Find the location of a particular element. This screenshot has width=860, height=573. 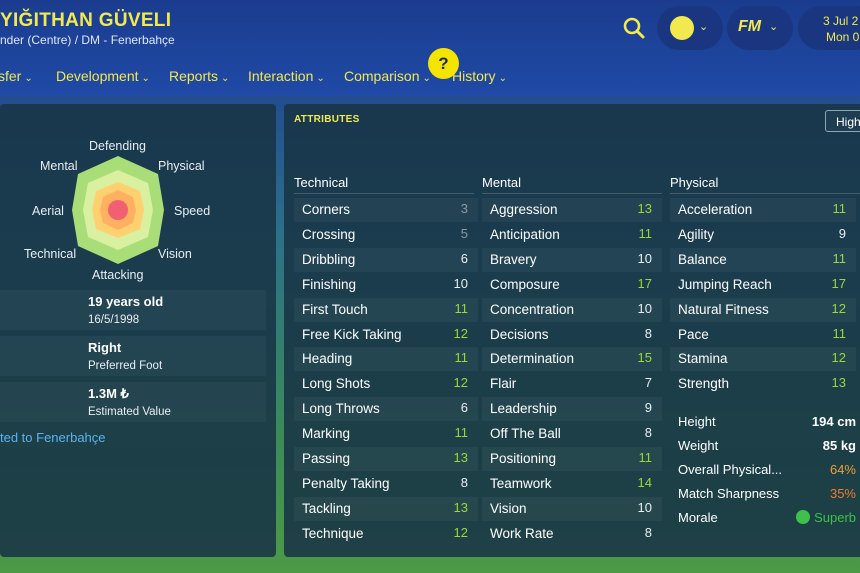

preferred-foot-label: Preferred Foot is located at coordinates (125, 366).